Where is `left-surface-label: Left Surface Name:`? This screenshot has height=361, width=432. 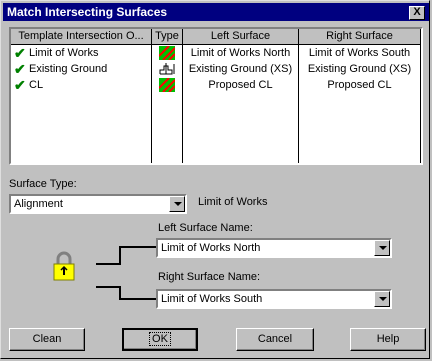 left-surface-label: Left Surface Name: is located at coordinates (205, 228).